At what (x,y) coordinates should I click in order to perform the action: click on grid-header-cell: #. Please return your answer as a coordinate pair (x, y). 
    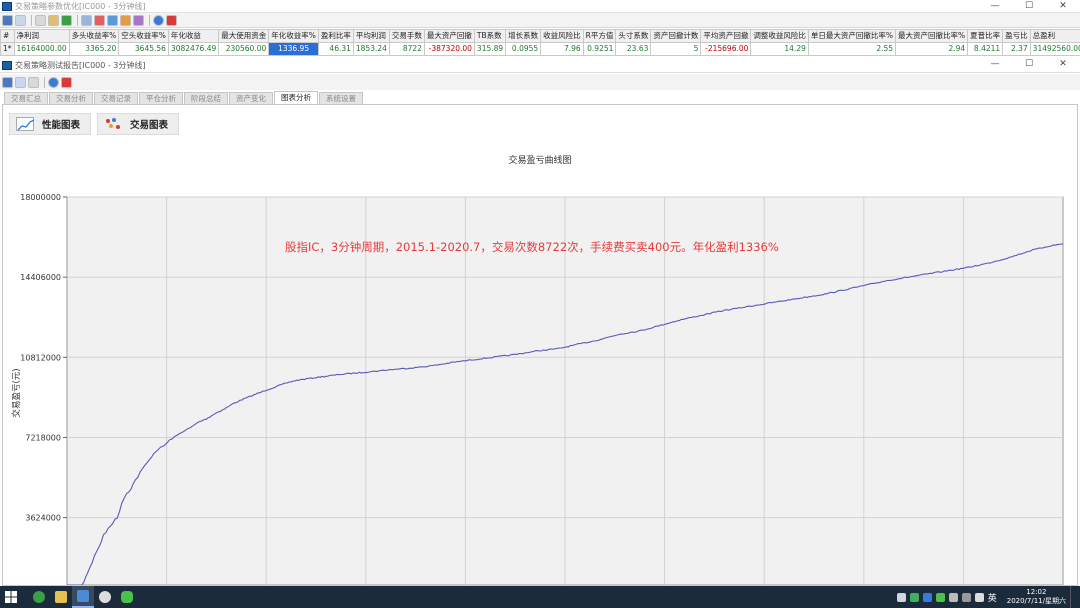
    Looking at the image, I should click on (7, 36).